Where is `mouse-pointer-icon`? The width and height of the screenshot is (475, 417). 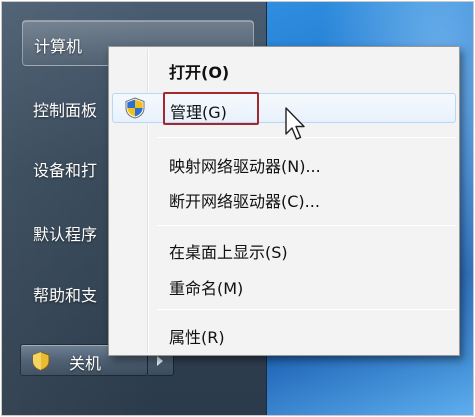 mouse-pointer-icon is located at coordinates (295, 123).